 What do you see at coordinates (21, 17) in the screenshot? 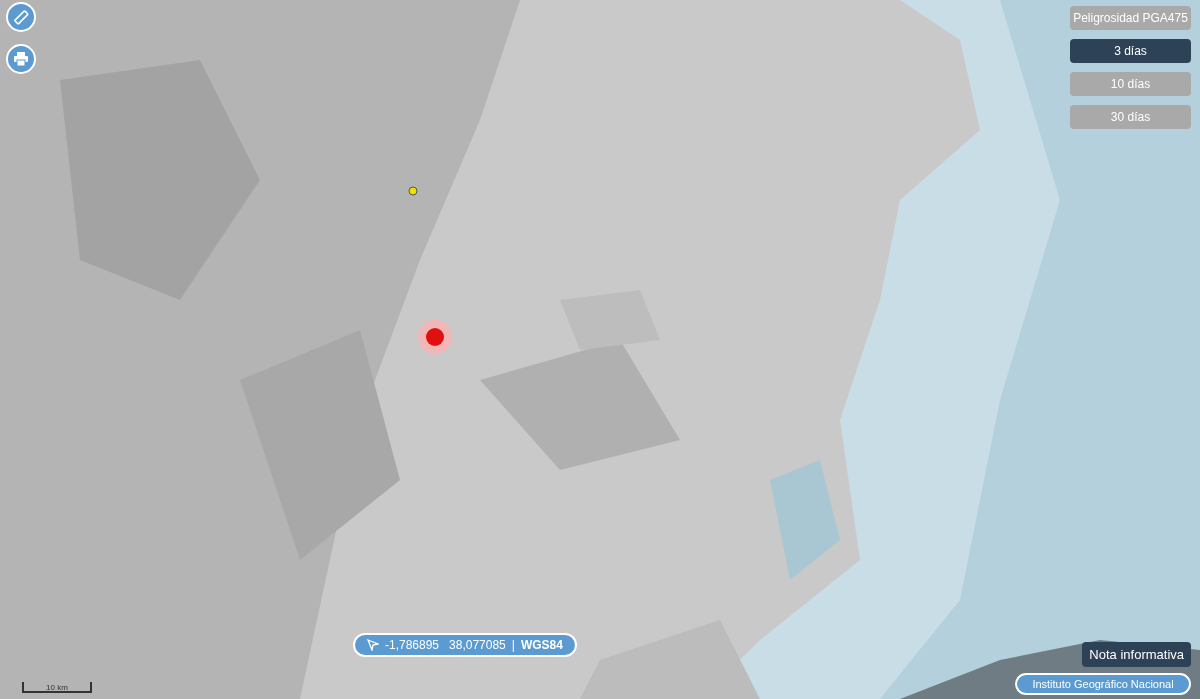
I see `ruler-icon` at bounding box center [21, 17].